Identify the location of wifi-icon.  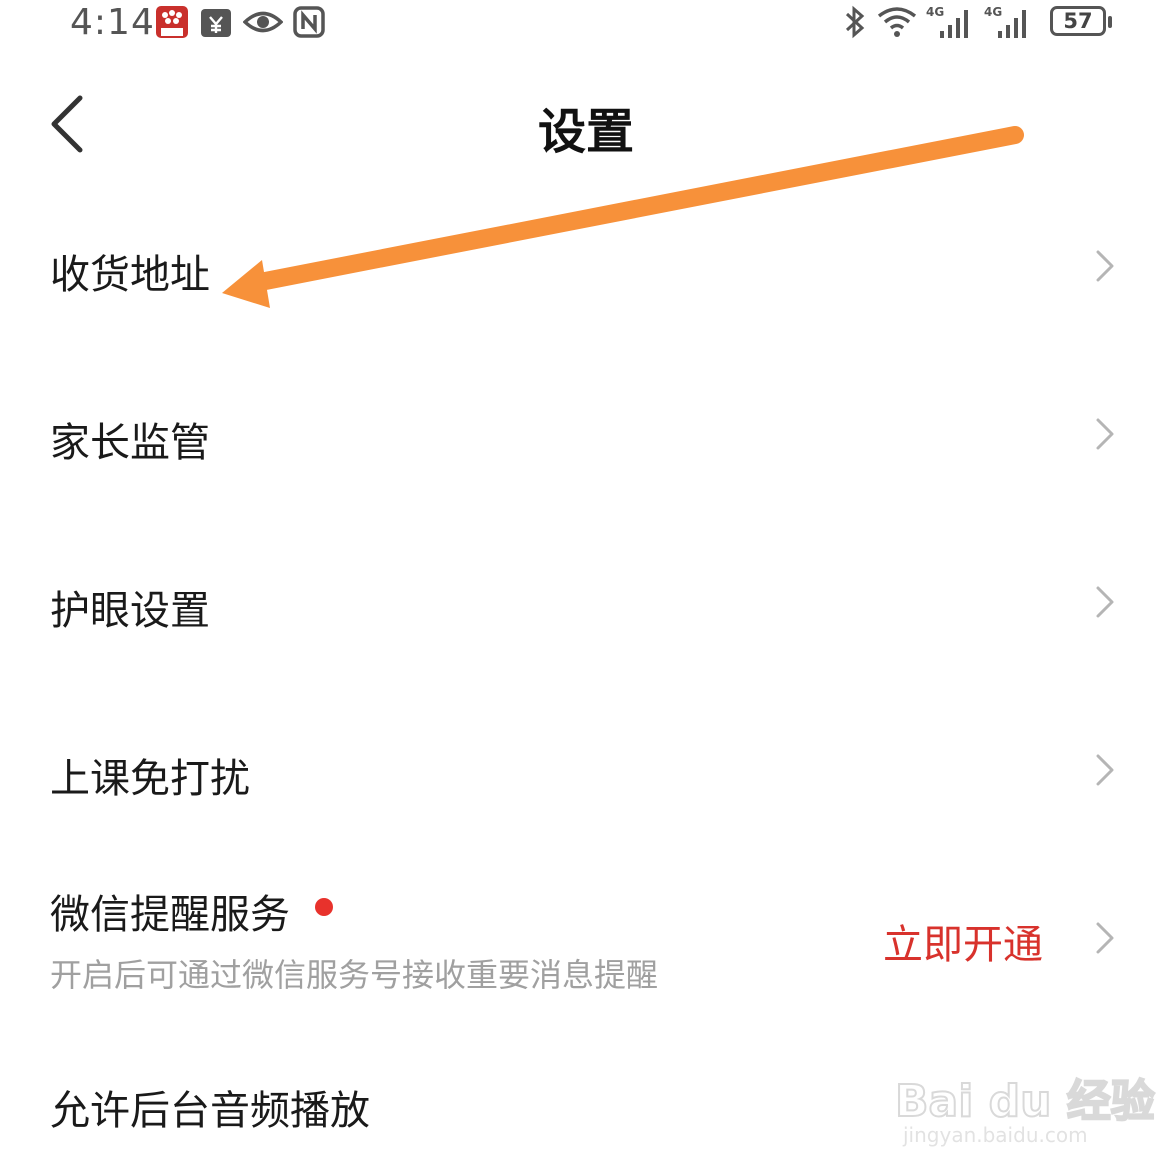
(897, 22).